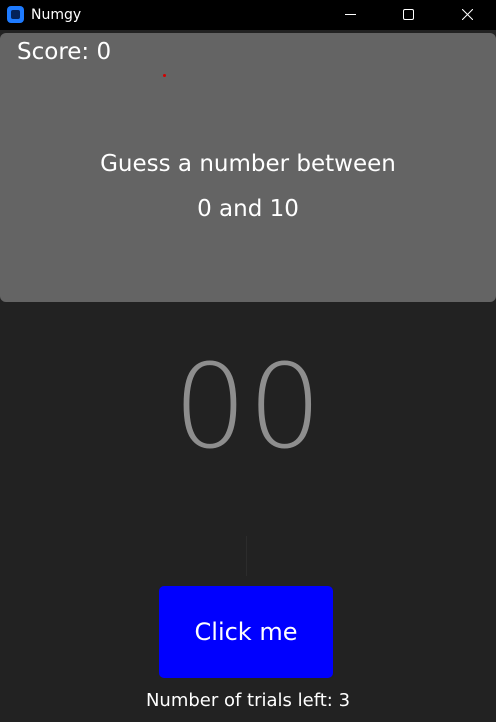  I want to click on close-button, so click(467, 15).